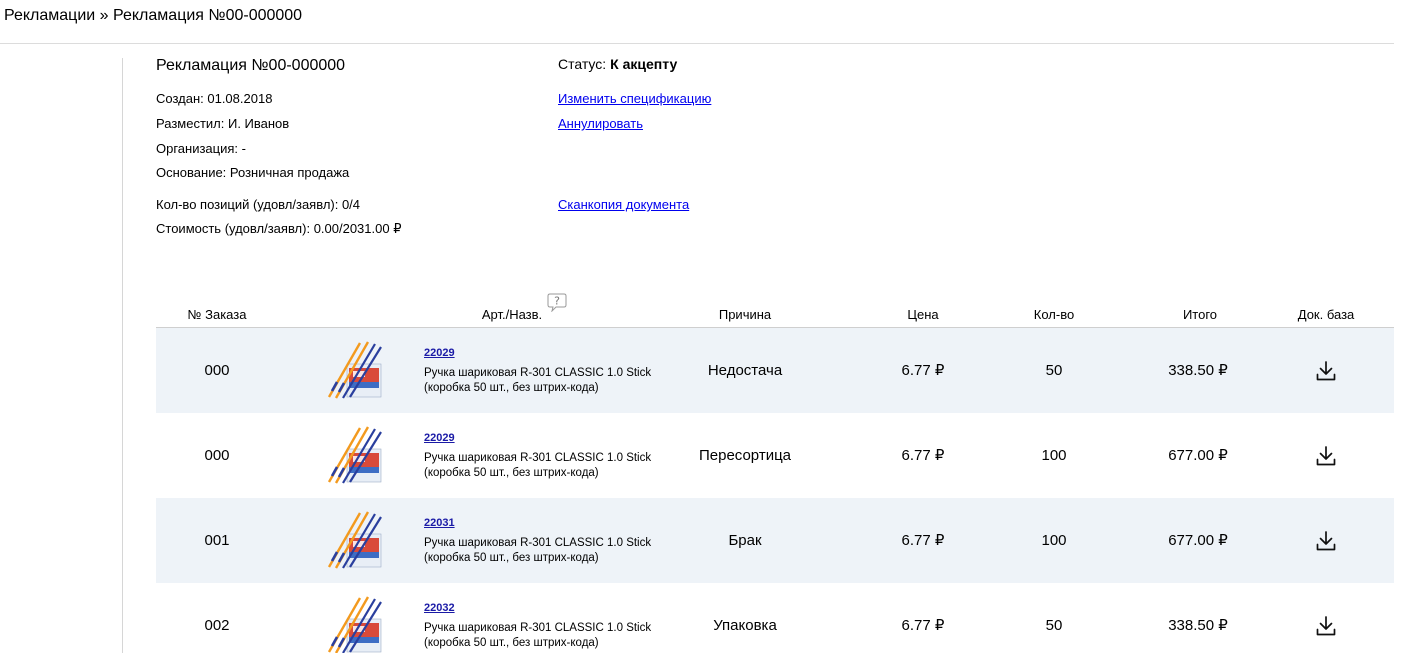 The width and height of the screenshot is (1408, 653). Describe the element at coordinates (217, 314) in the screenshot. I see `col-order: № Заказа` at that location.